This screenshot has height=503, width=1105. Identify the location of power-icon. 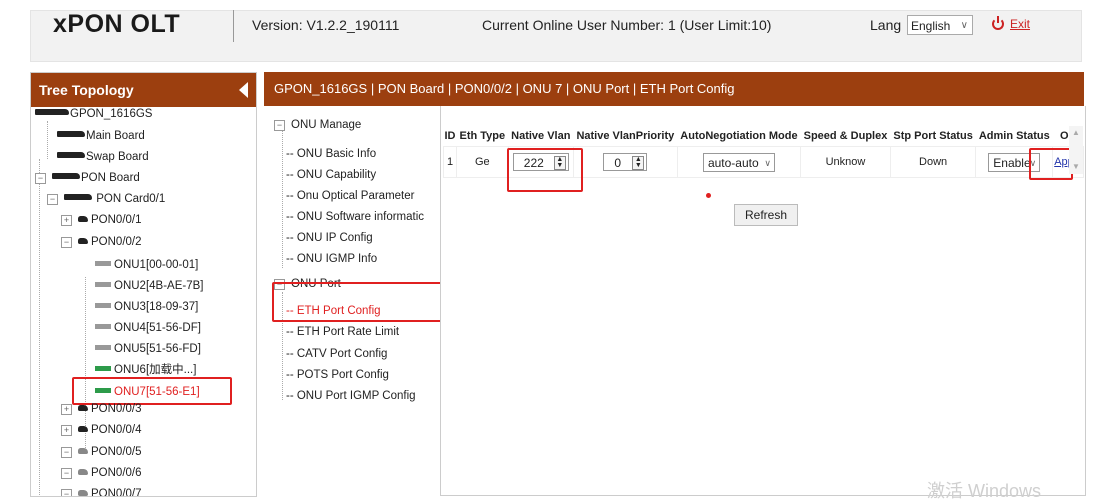
(998, 23).